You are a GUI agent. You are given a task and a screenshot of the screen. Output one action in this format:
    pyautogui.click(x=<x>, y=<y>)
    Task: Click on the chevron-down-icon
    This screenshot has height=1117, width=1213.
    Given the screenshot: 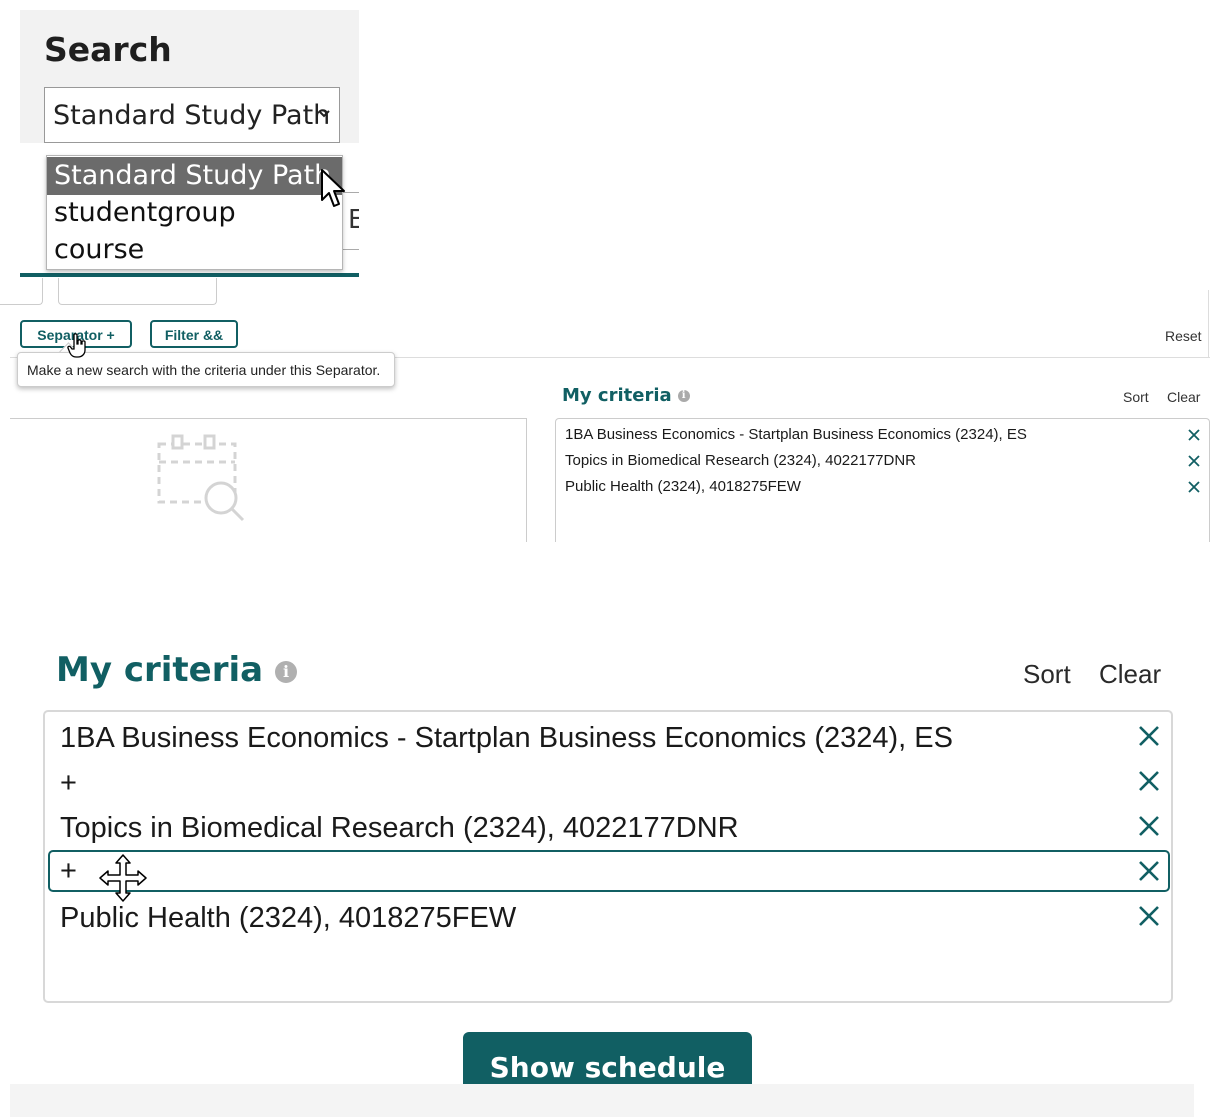 What is the action you would take?
    pyautogui.click(x=324, y=114)
    